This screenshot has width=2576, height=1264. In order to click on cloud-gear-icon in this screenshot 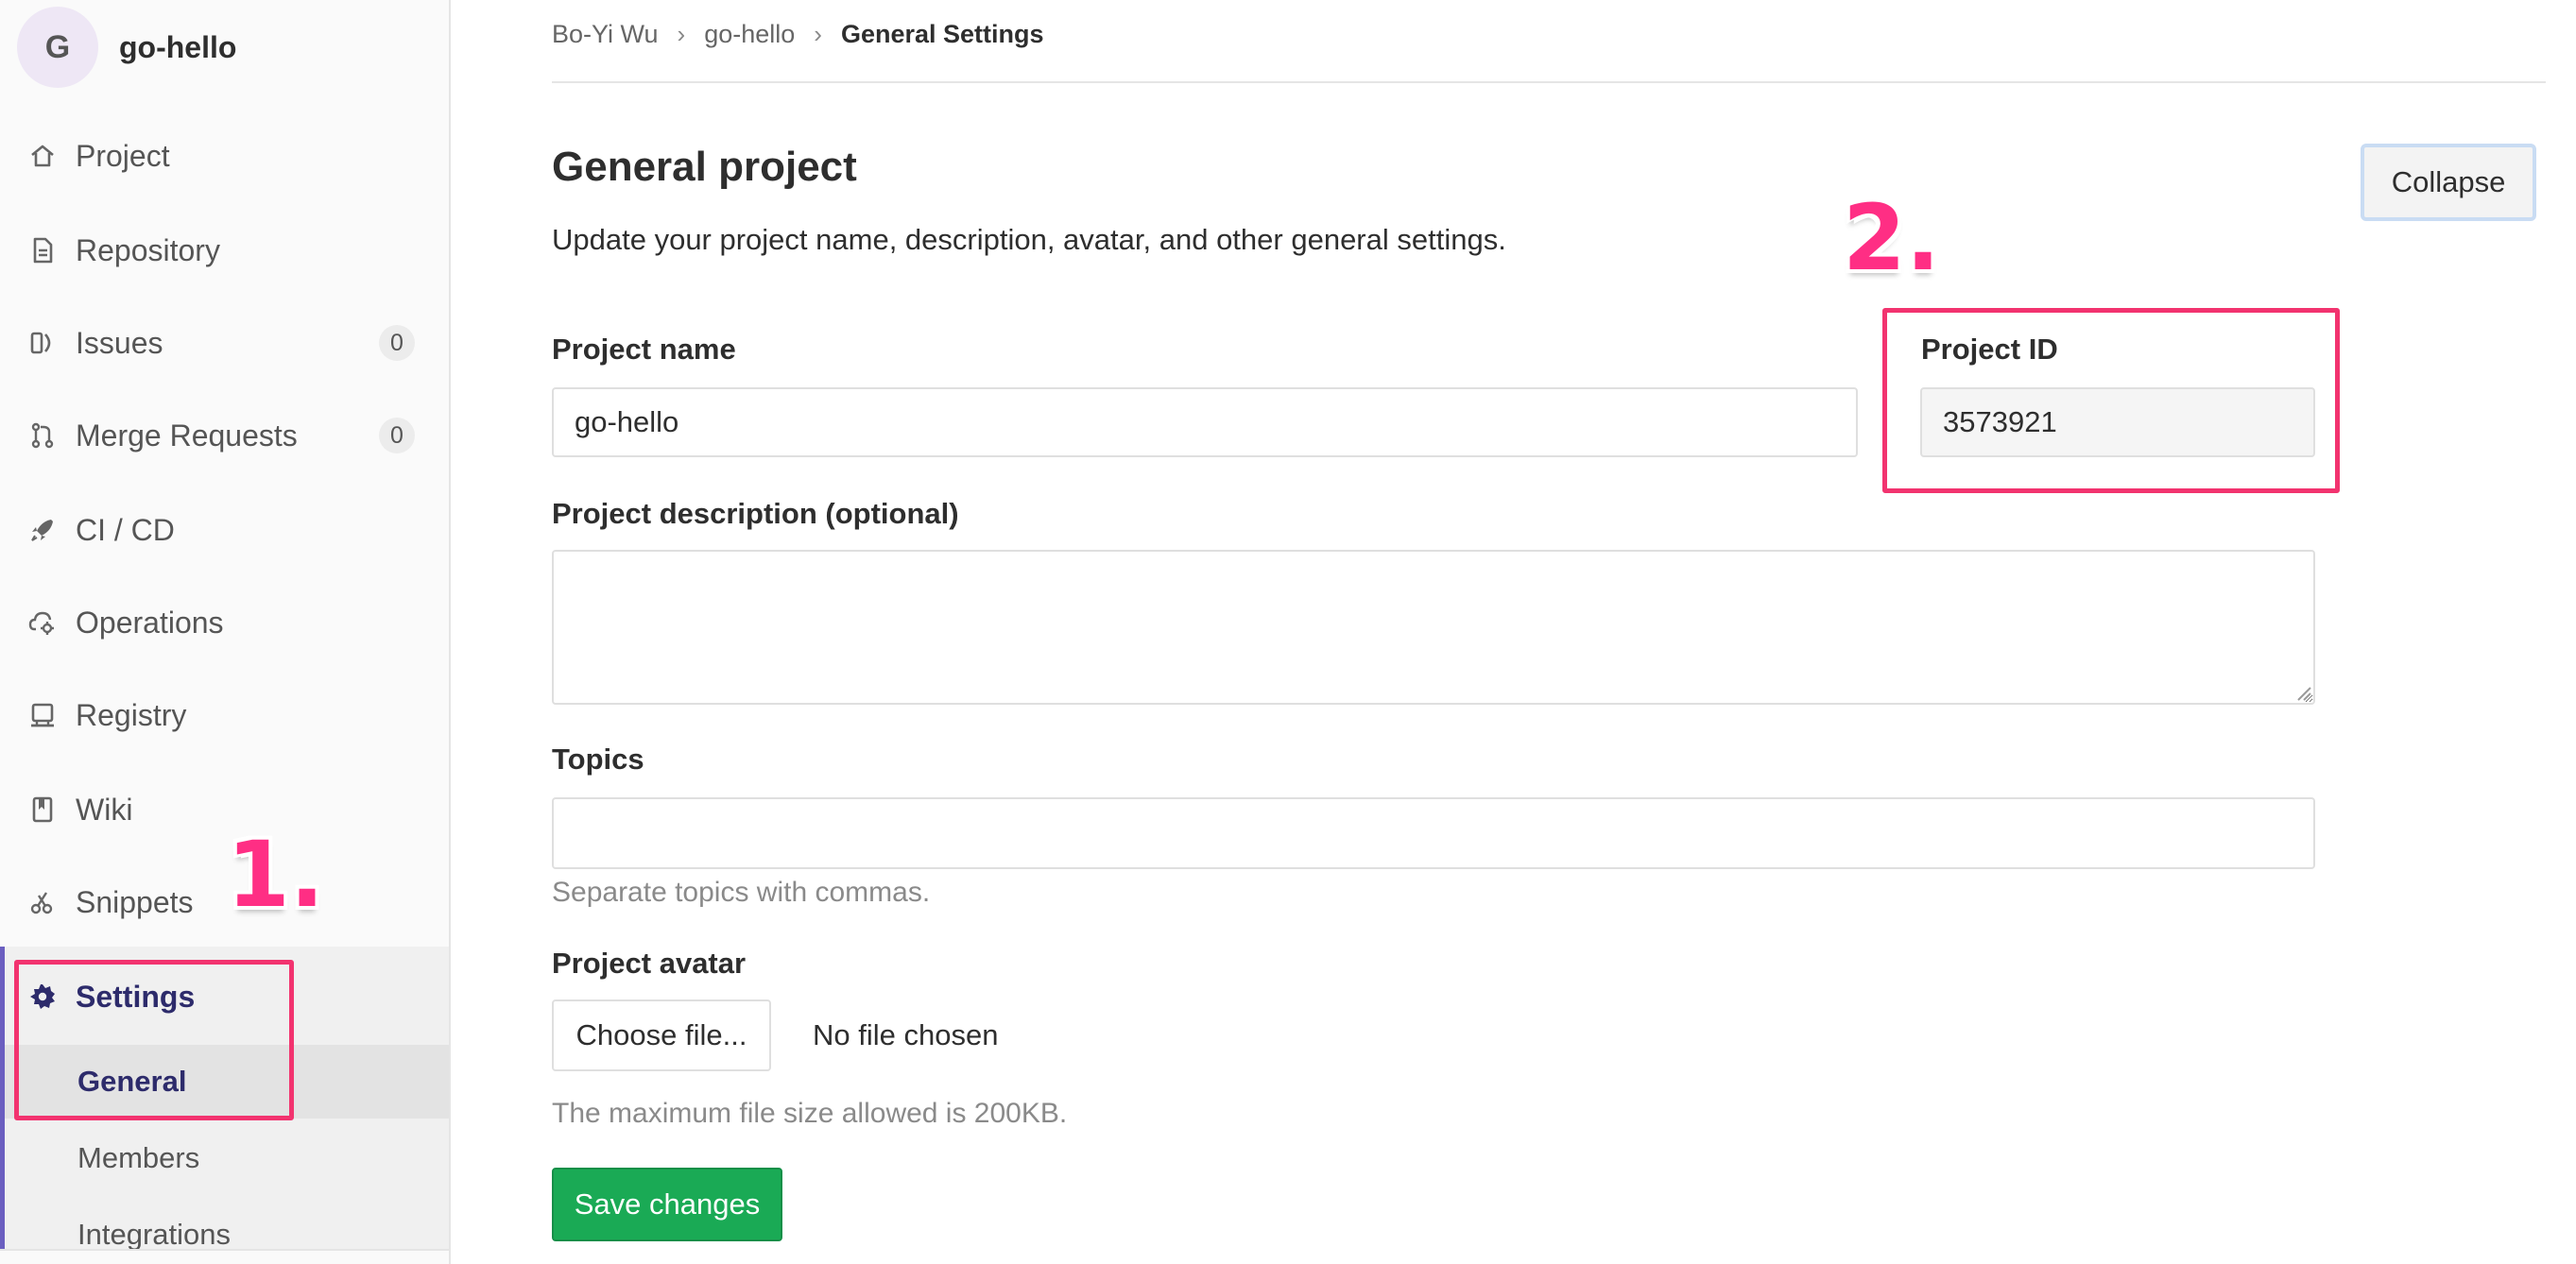, I will do `click(42, 623)`.